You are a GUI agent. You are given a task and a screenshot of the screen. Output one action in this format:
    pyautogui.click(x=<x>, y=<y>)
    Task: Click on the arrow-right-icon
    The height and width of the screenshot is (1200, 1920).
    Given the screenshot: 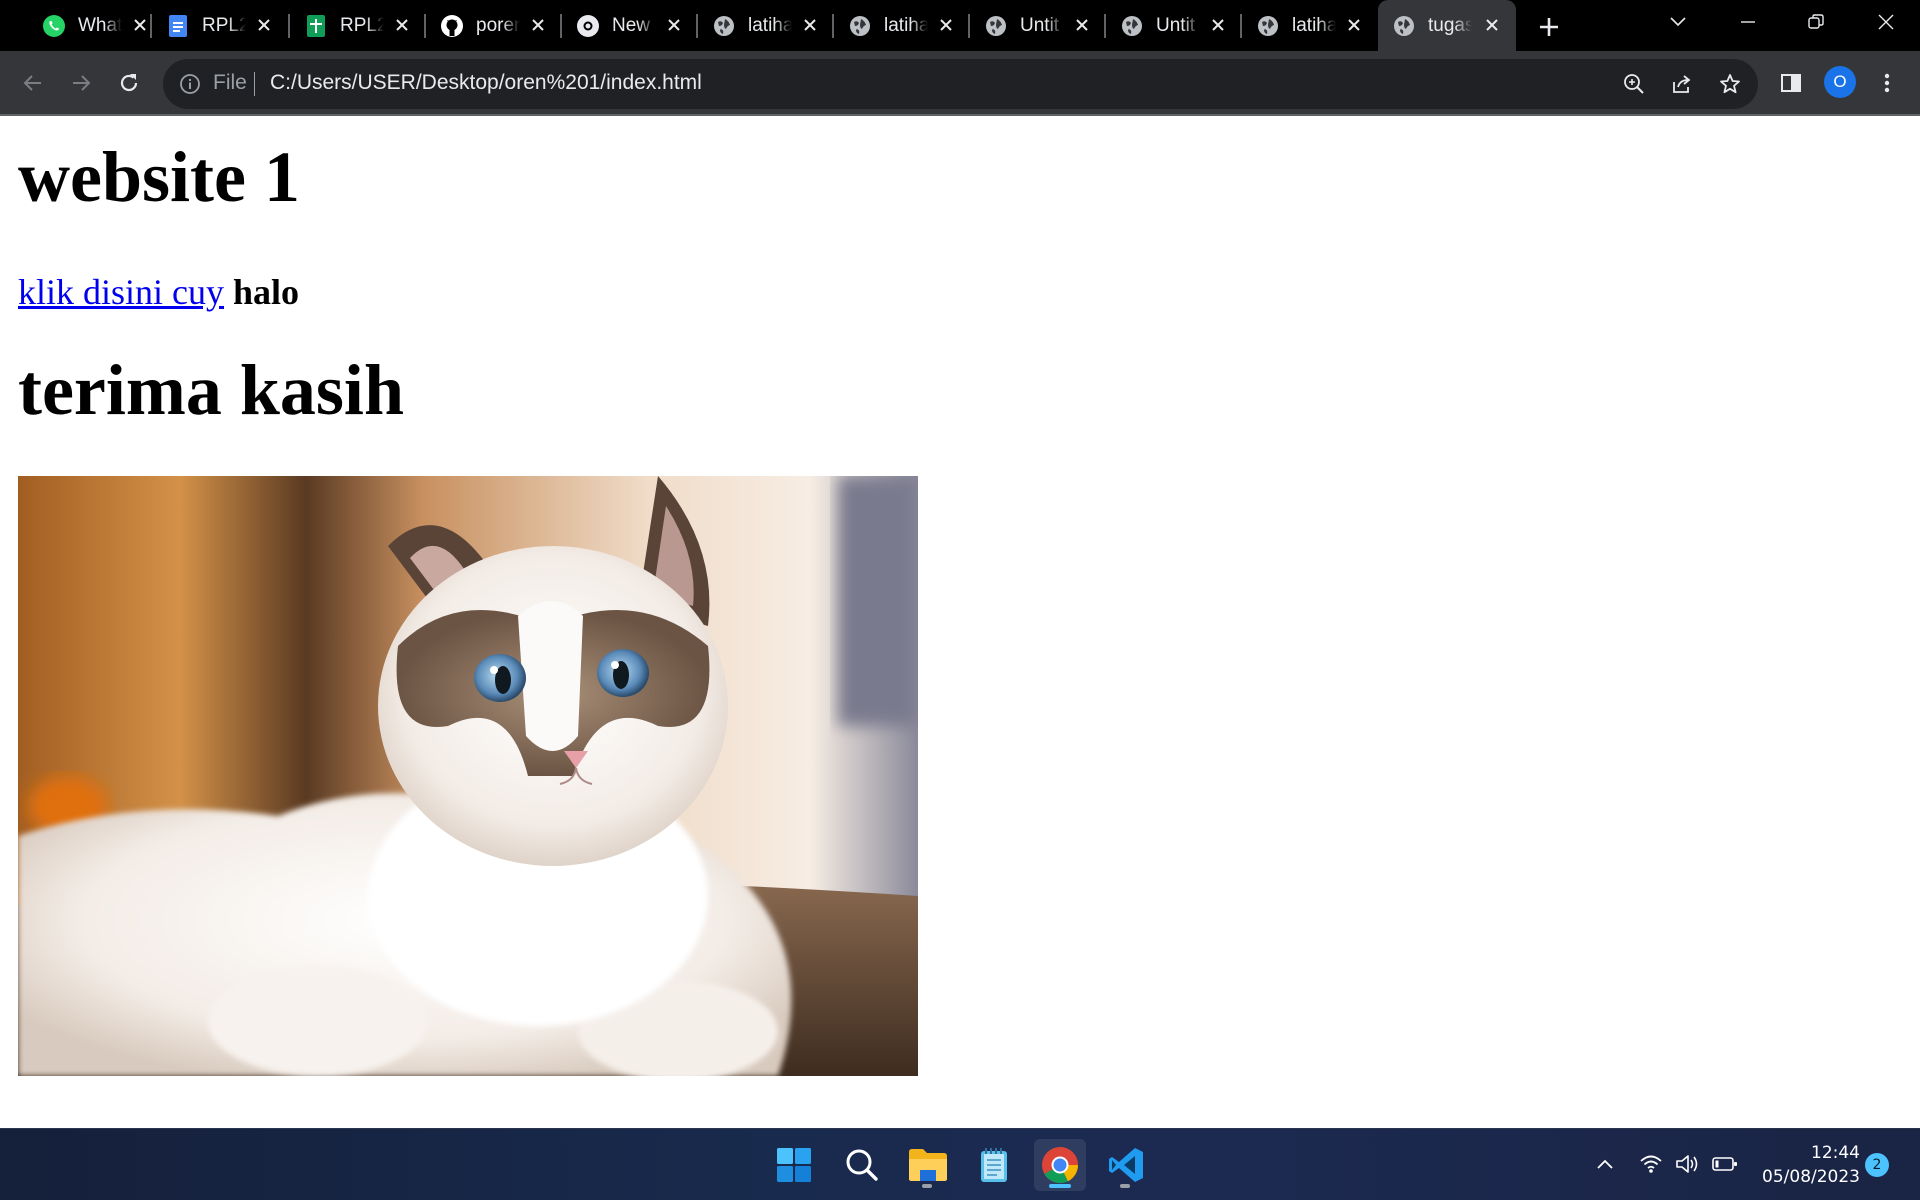 What is the action you would take?
    pyautogui.click(x=82, y=83)
    